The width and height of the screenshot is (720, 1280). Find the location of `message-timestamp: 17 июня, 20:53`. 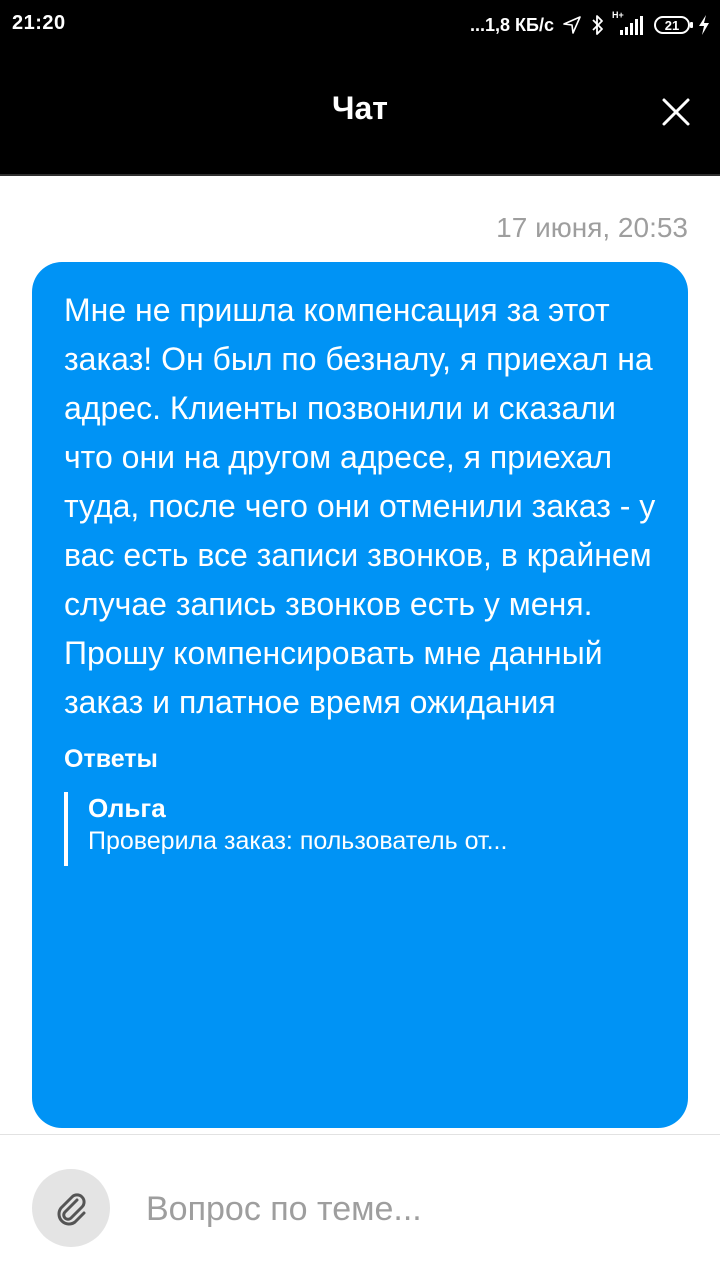

message-timestamp: 17 июня, 20:53 is located at coordinates (592, 227).